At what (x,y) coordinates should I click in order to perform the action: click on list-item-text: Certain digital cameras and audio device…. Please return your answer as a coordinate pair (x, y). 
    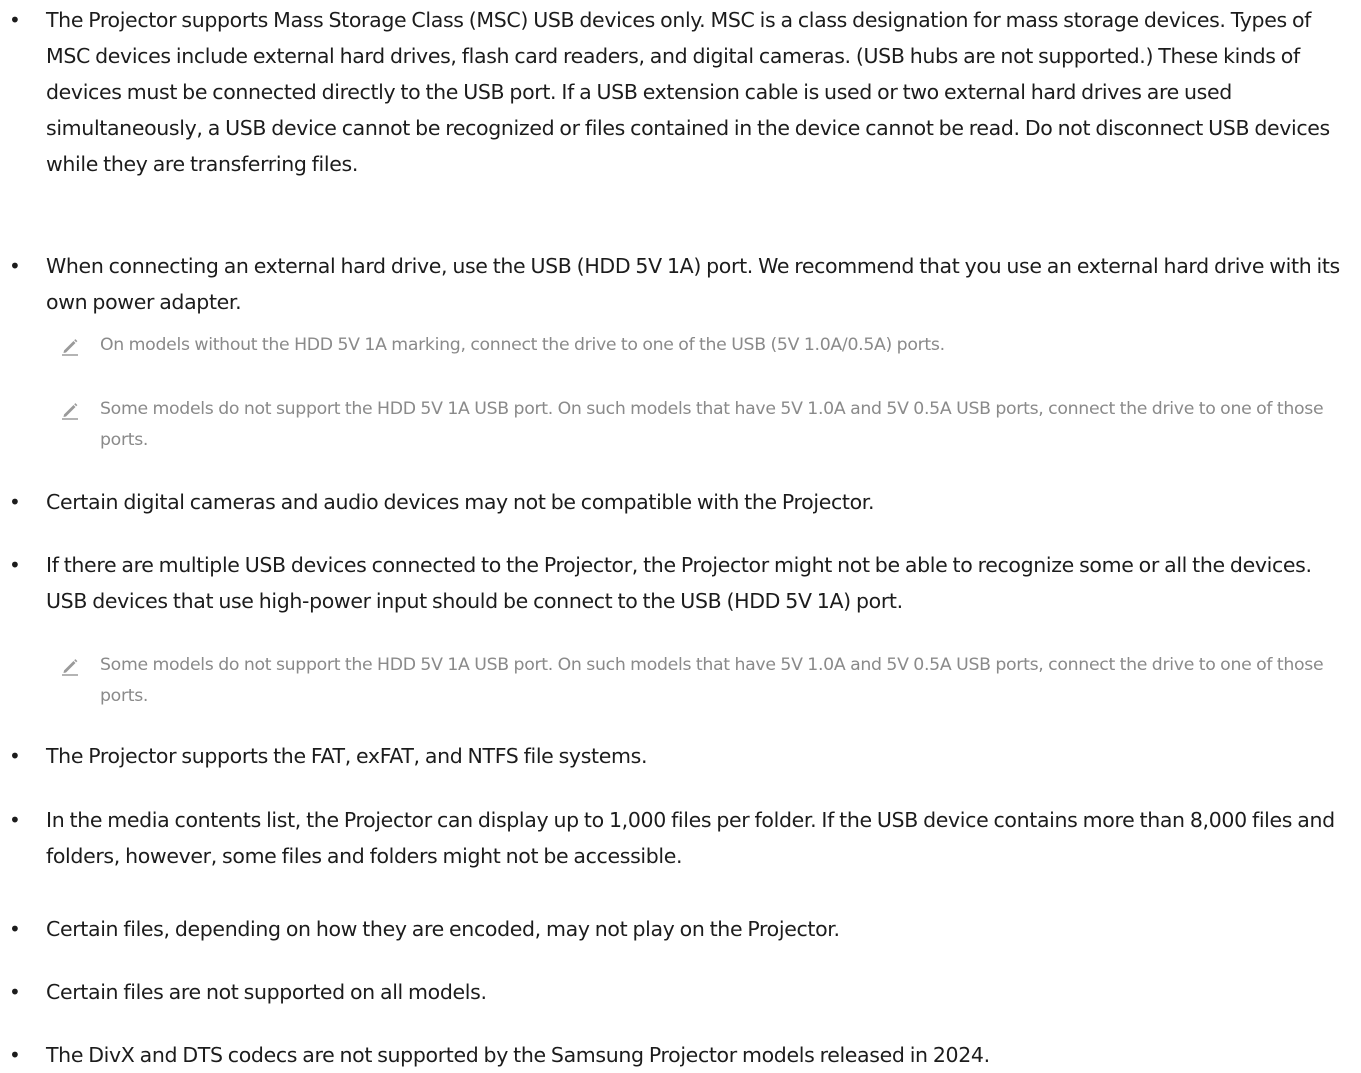
    Looking at the image, I should click on (460, 502).